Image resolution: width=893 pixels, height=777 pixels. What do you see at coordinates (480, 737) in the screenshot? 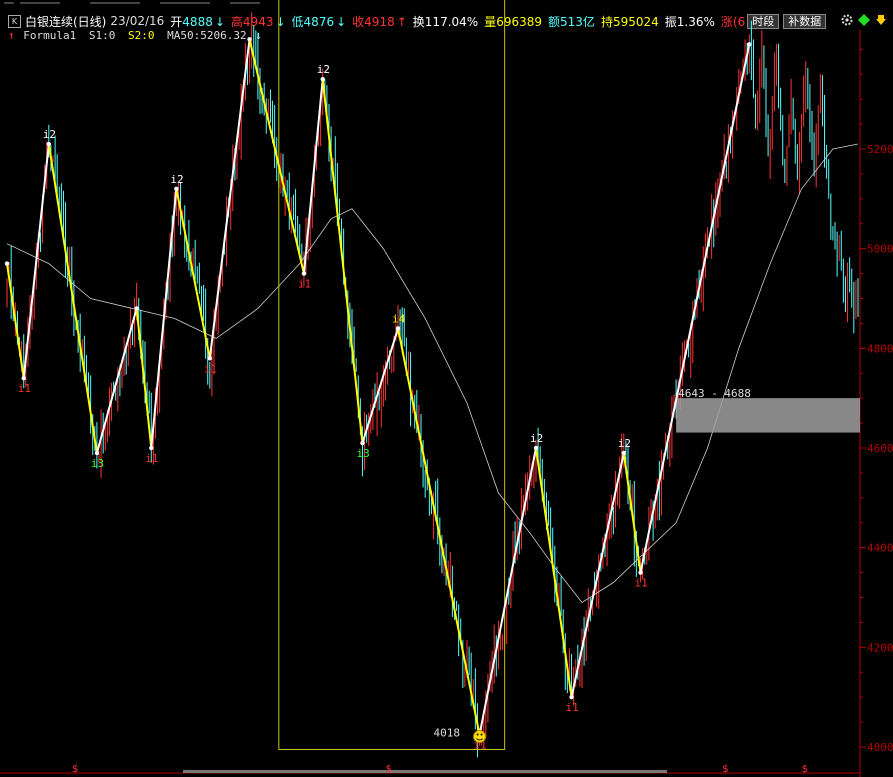
I see `smiley-icon` at bounding box center [480, 737].